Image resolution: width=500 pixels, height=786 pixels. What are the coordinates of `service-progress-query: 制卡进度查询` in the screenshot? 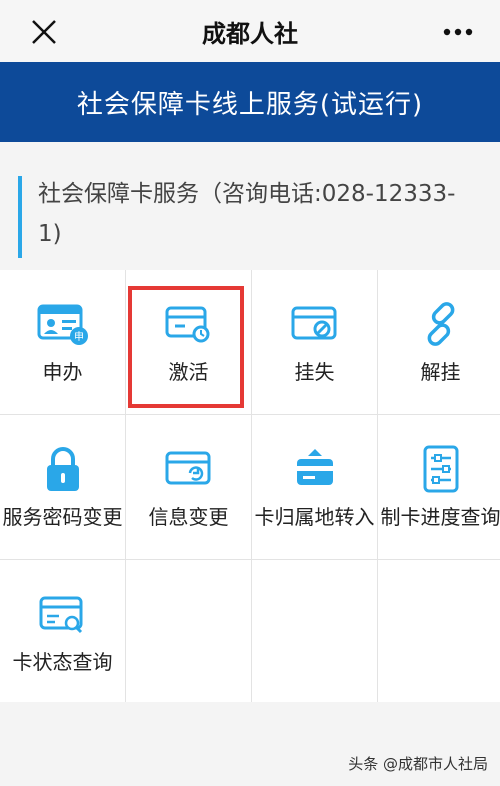 It's located at (439, 487).